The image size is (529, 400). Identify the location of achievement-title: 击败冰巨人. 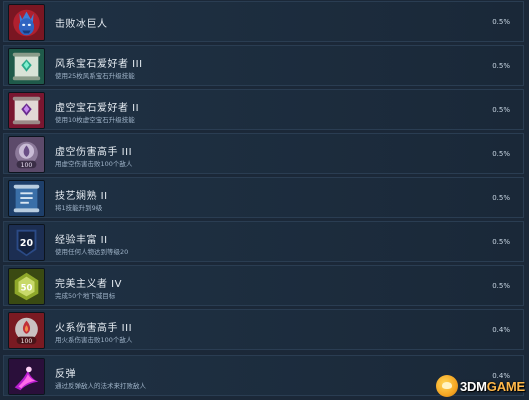
(81, 24).